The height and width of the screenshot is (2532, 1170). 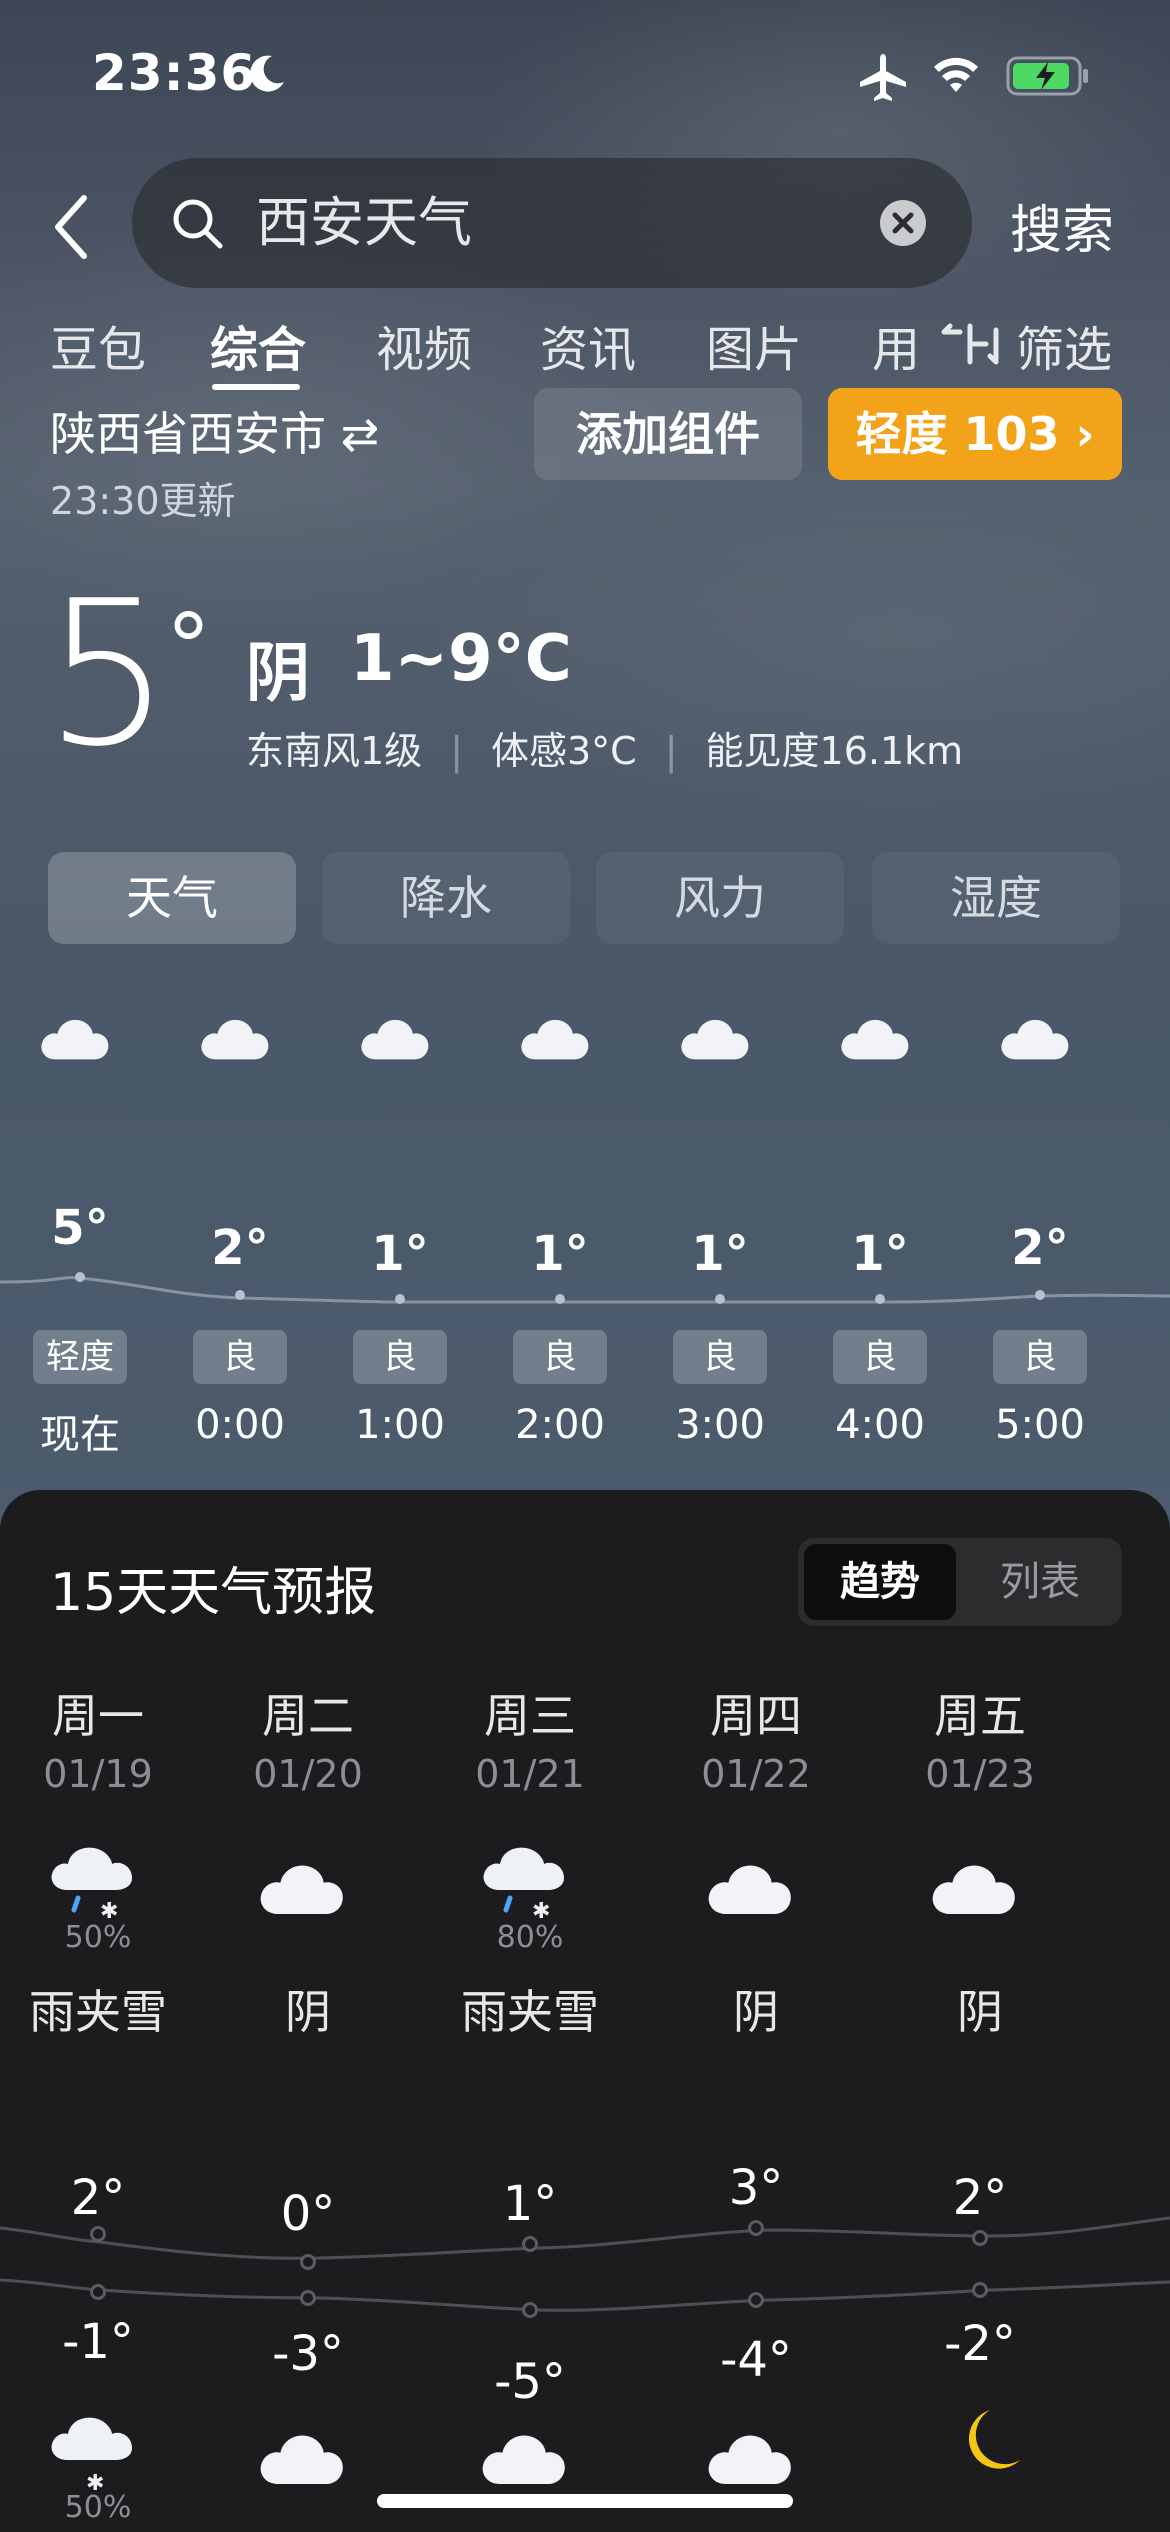 I want to click on hourly-aqi-badge: 轻度, so click(x=80, y=1357).